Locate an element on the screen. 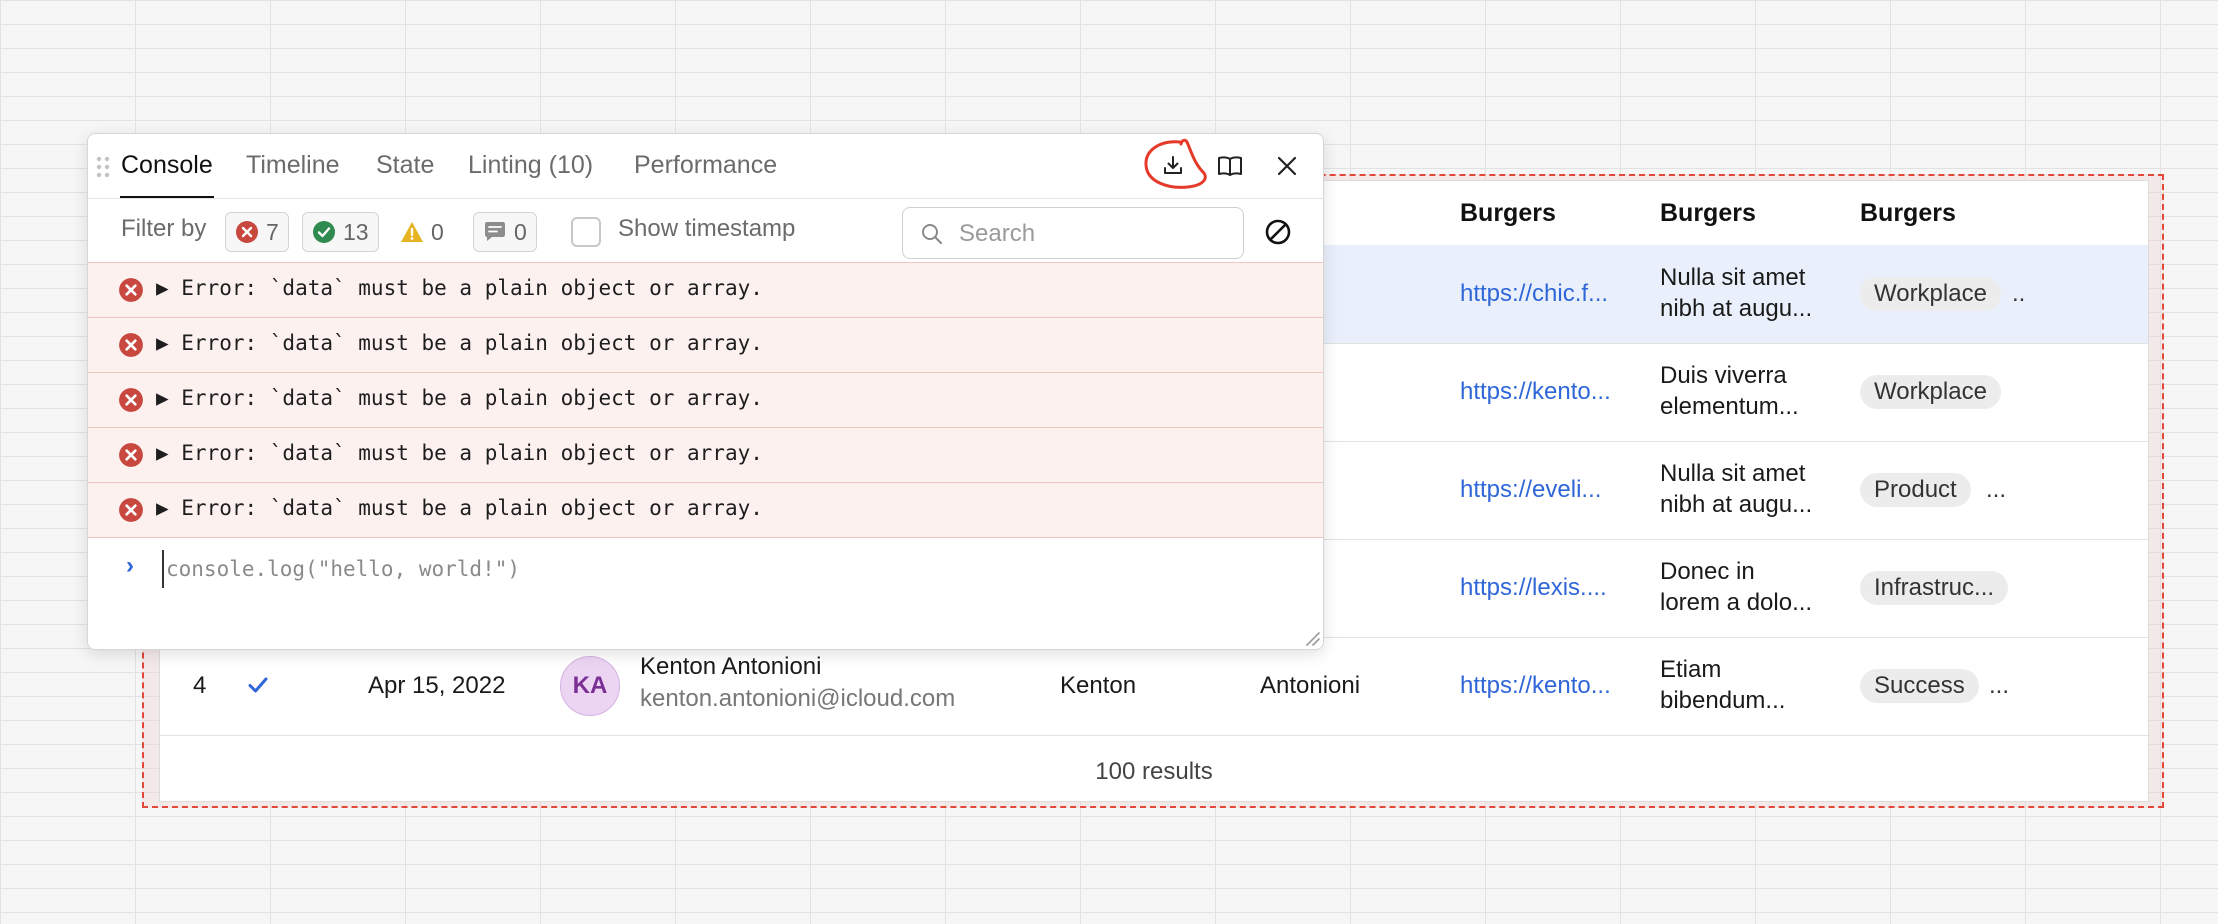 Image resolution: width=2218 pixels, height=924 pixels. last-name-cell: Antonioni is located at coordinates (1310, 685).